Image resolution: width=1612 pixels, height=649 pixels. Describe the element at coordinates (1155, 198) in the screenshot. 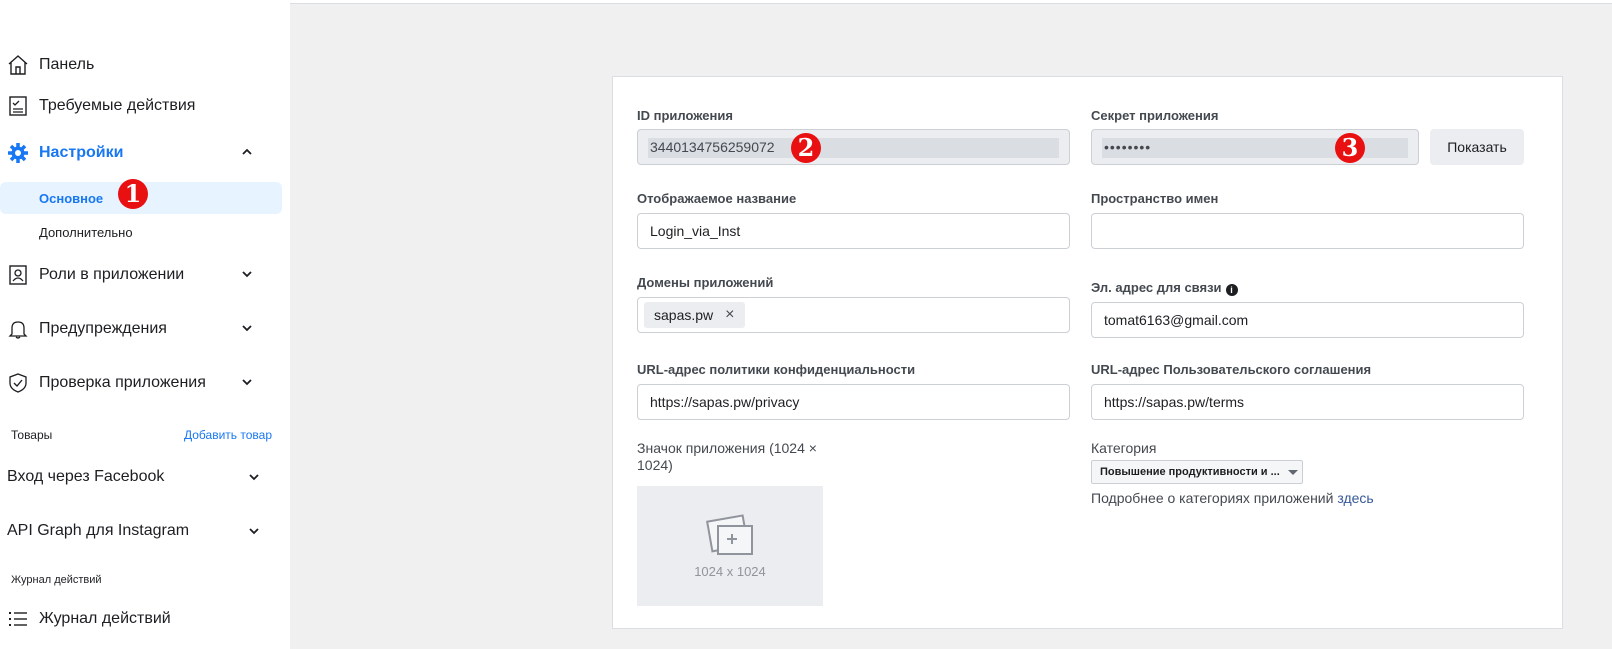

I see `namespace-label: Пространство имен` at that location.